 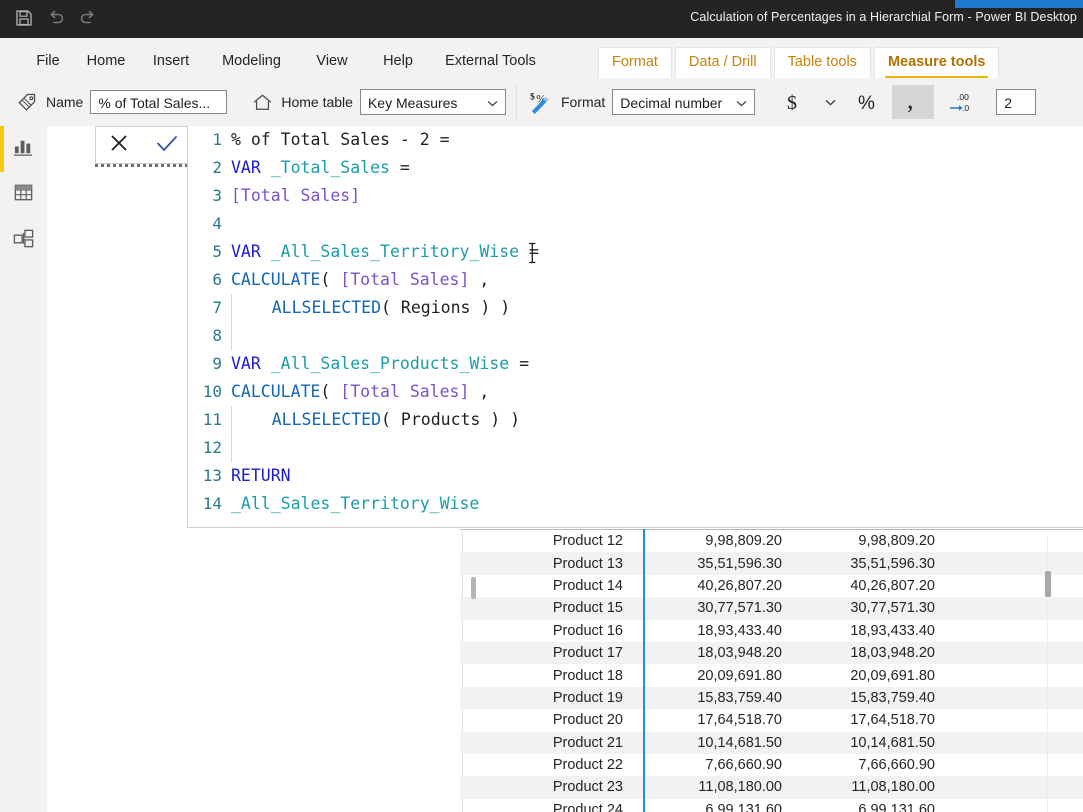 I want to click on undo-icon, so click(x=56, y=18).